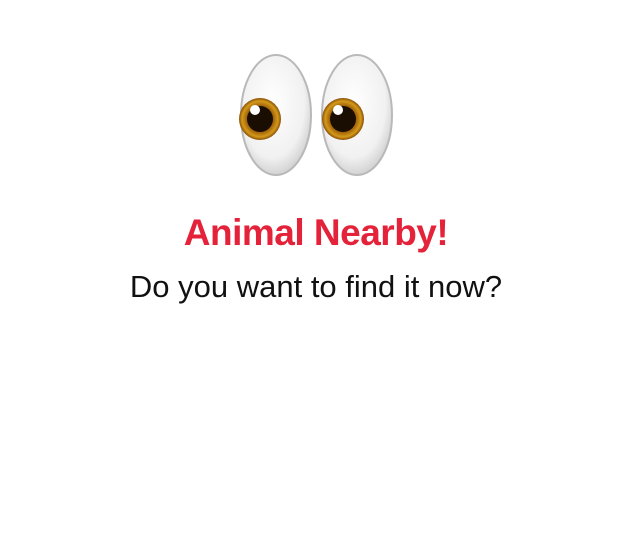 This screenshot has width=632, height=544. What do you see at coordinates (316, 232) in the screenshot?
I see `alert-title: Animal Nearby!` at bounding box center [316, 232].